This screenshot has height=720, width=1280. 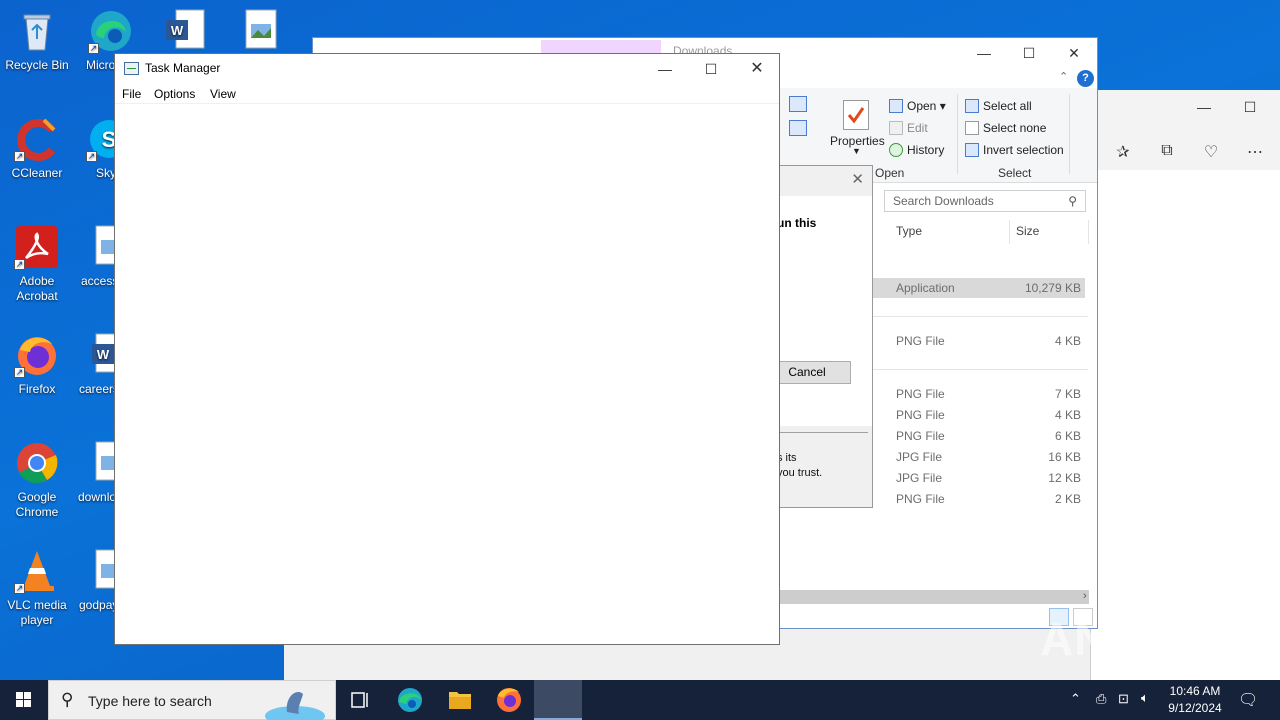 What do you see at coordinates (360, 700) in the screenshot?
I see `task-view-button` at bounding box center [360, 700].